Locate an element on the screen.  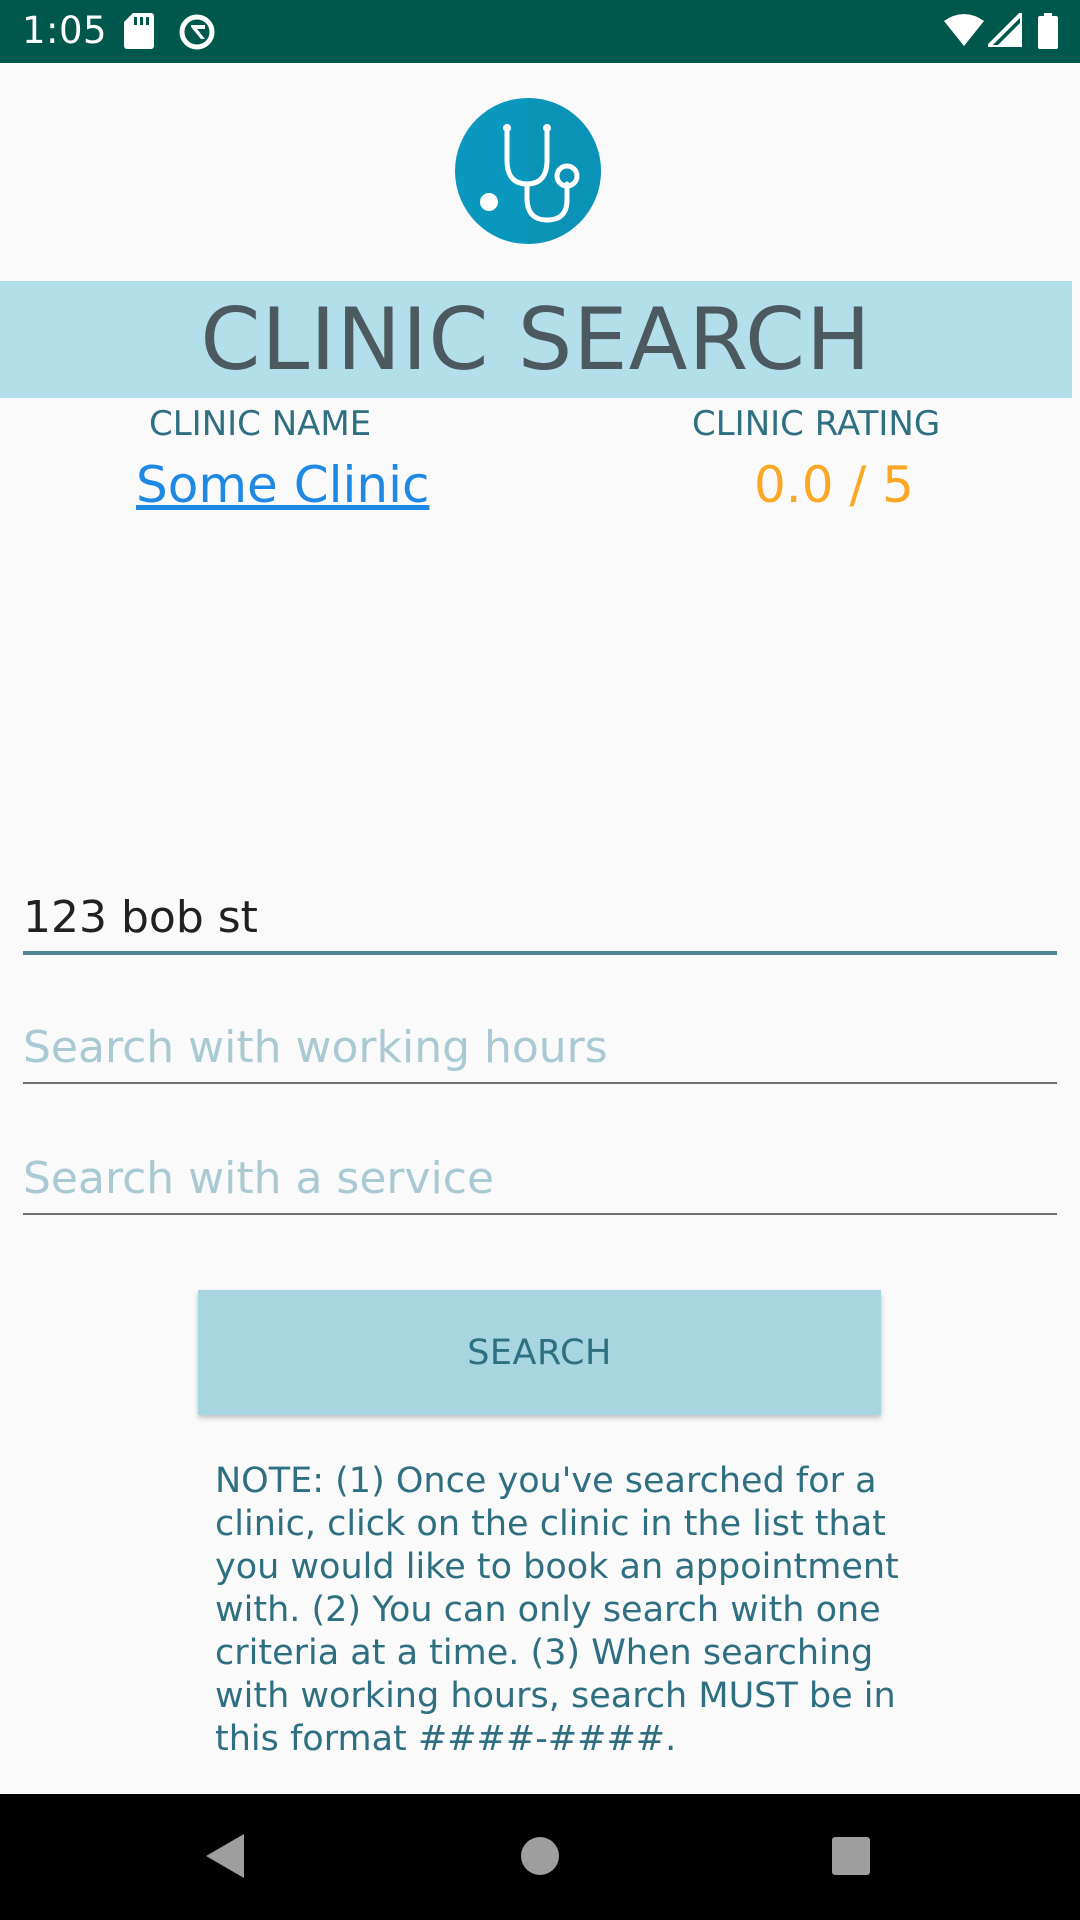
search-button: SEARCH is located at coordinates (539, 1352).